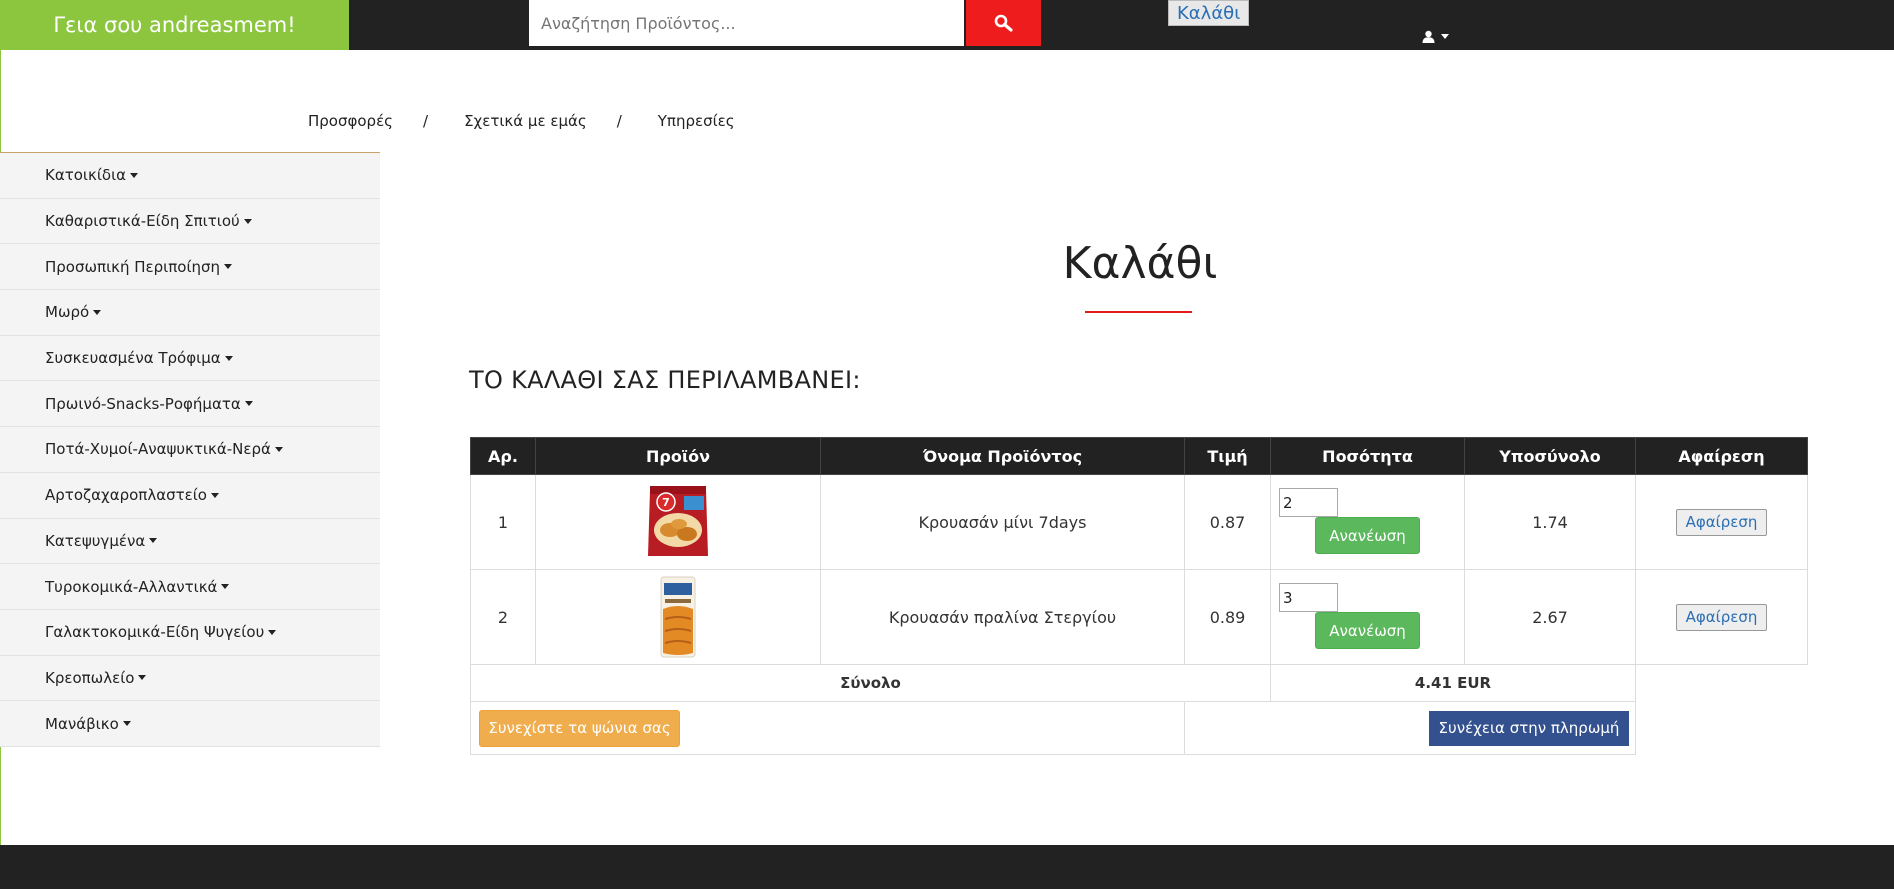 The image size is (1894, 889). What do you see at coordinates (143, 403) in the screenshot?
I see `sidebar-item-label: Πρωινό-Snacks-Ροφήματα` at bounding box center [143, 403].